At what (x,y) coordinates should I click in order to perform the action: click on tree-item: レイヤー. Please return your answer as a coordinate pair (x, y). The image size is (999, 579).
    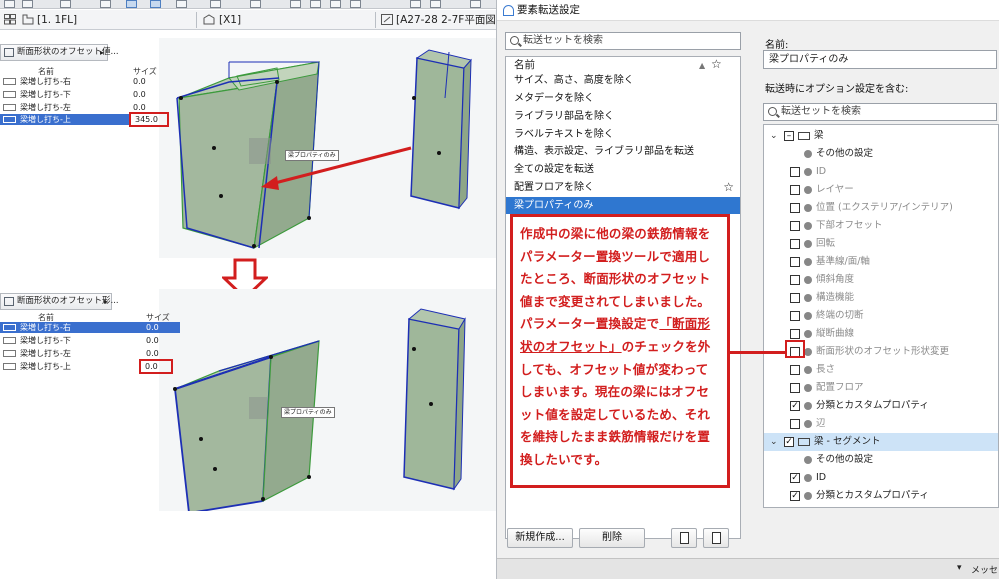
    Looking at the image, I should click on (881, 190).